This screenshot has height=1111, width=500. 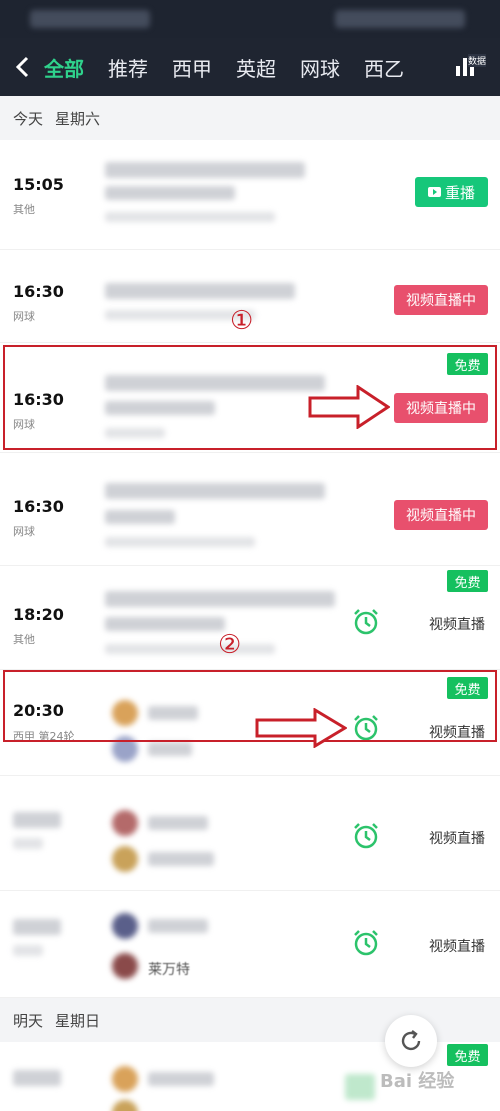 I want to click on chevron-left-icon, so click(x=22, y=67).